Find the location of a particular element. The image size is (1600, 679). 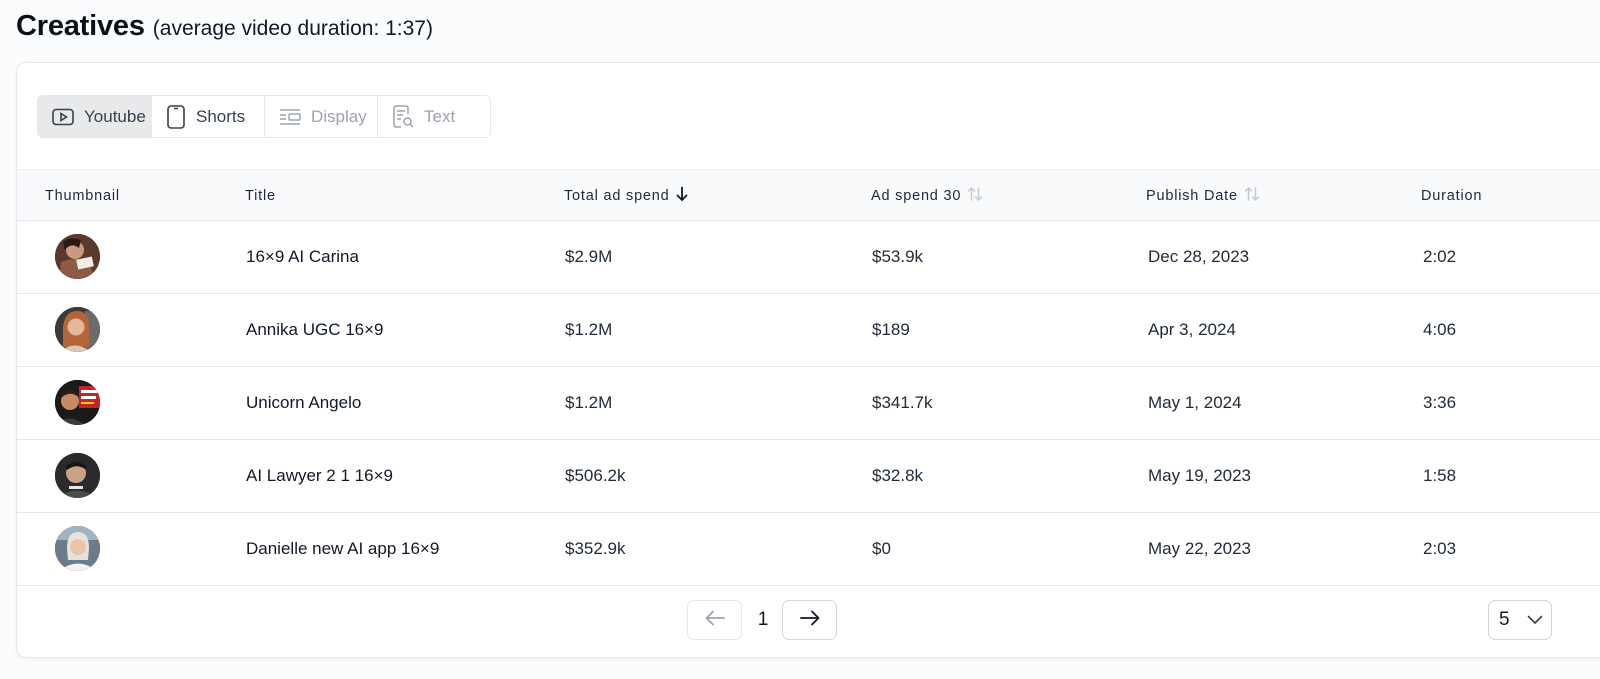

column-header-thumbnail: Thumbnail is located at coordinates (82, 196).